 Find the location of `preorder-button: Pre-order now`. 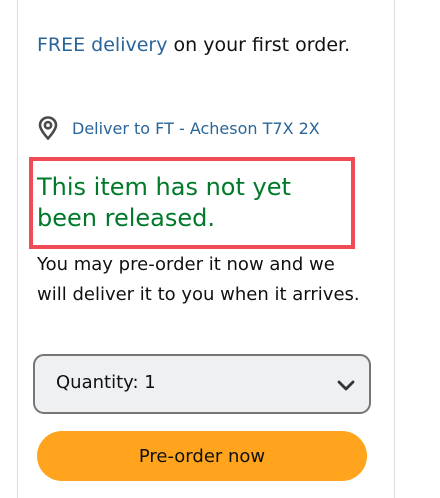

preorder-button: Pre-order now is located at coordinates (202, 456).